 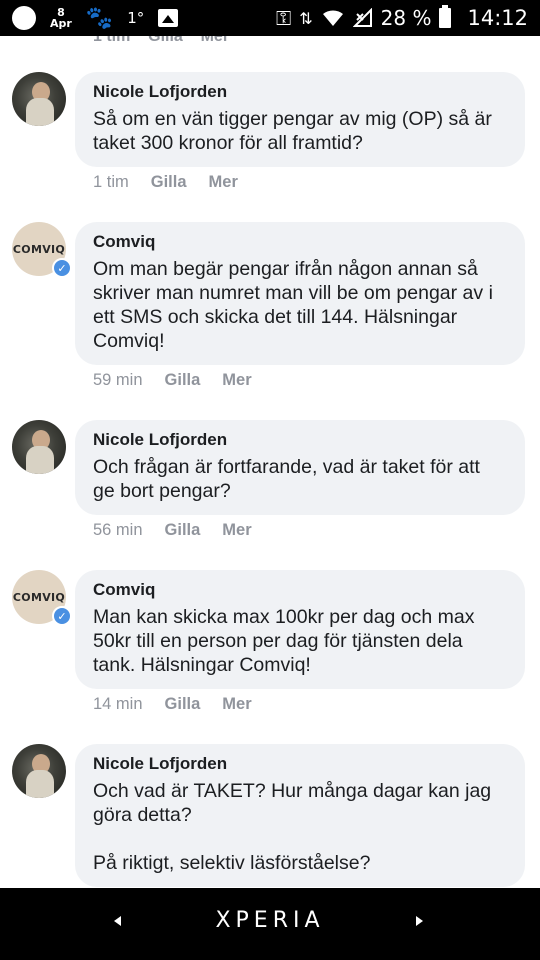 What do you see at coordinates (406, 18) in the screenshot?
I see `battery-percent: 28 %` at bounding box center [406, 18].